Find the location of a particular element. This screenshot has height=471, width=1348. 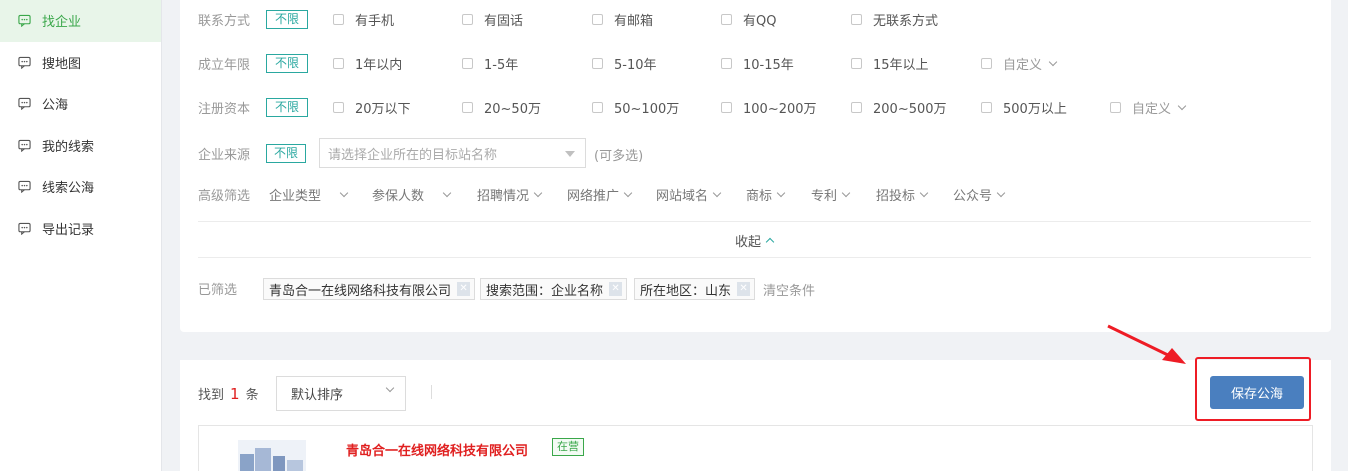

advanced-label: 招投标 is located at coordinates (896, 196).